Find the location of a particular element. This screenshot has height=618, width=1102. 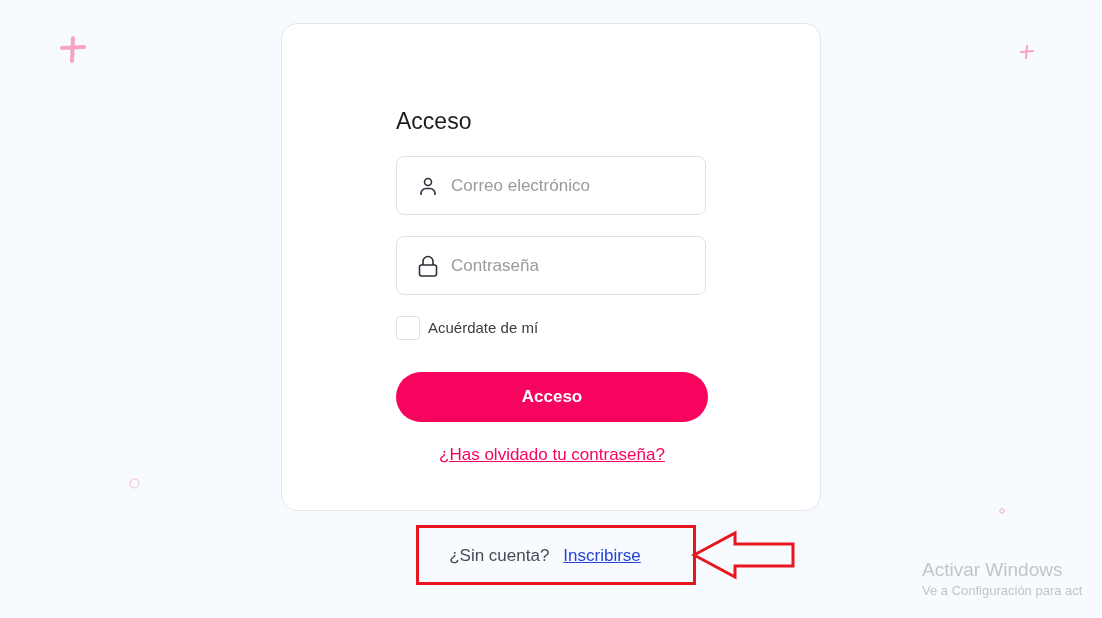

remember-checkbox is located at coordinates (408, 328).